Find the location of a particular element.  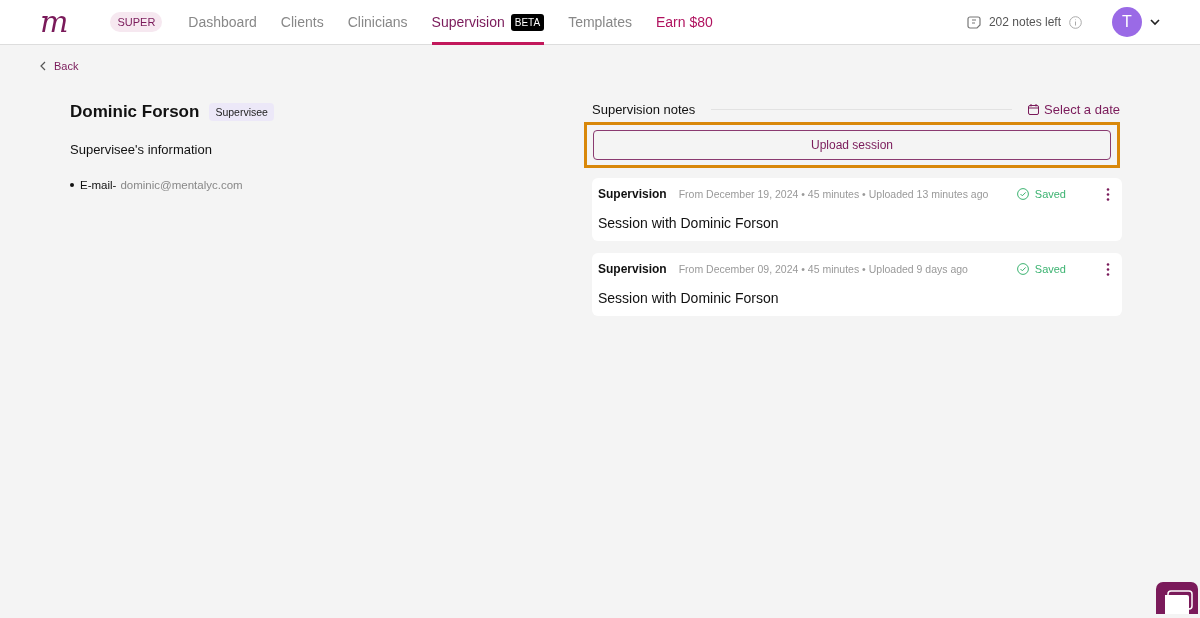

plan-badge: SUPER is located at coordinates (136, 22).